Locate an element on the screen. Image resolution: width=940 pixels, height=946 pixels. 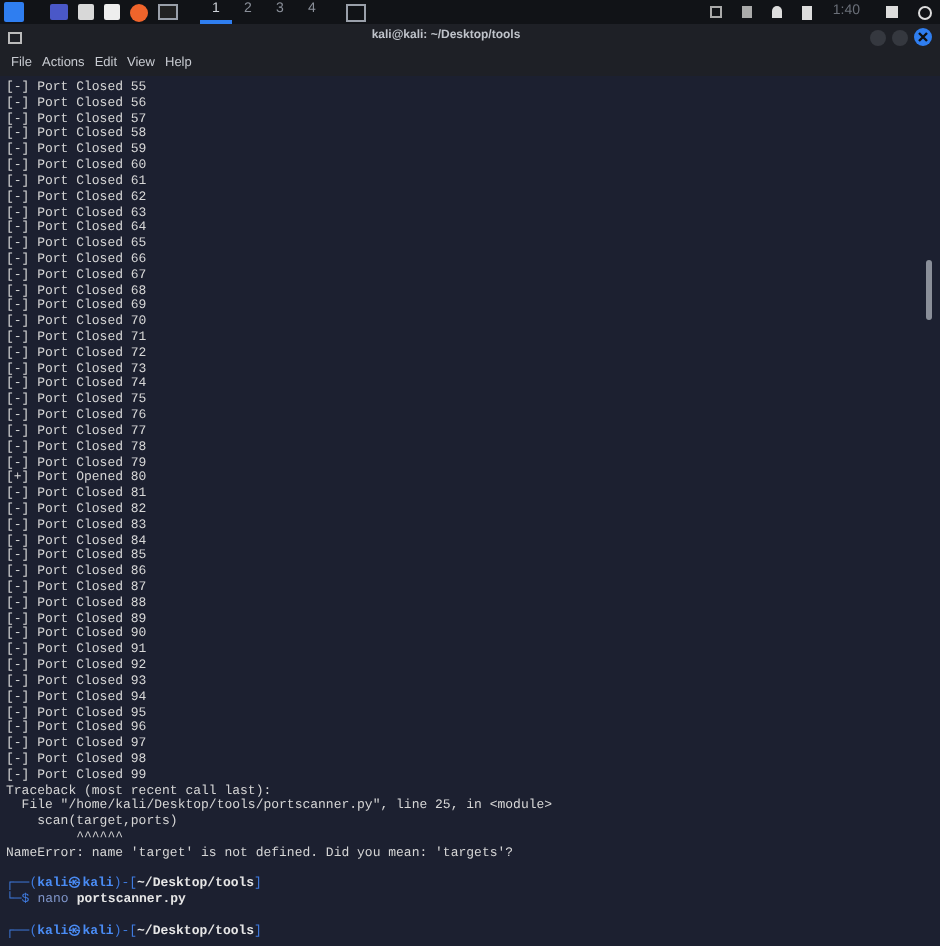
close-icon is located at coordinates (923, 37).